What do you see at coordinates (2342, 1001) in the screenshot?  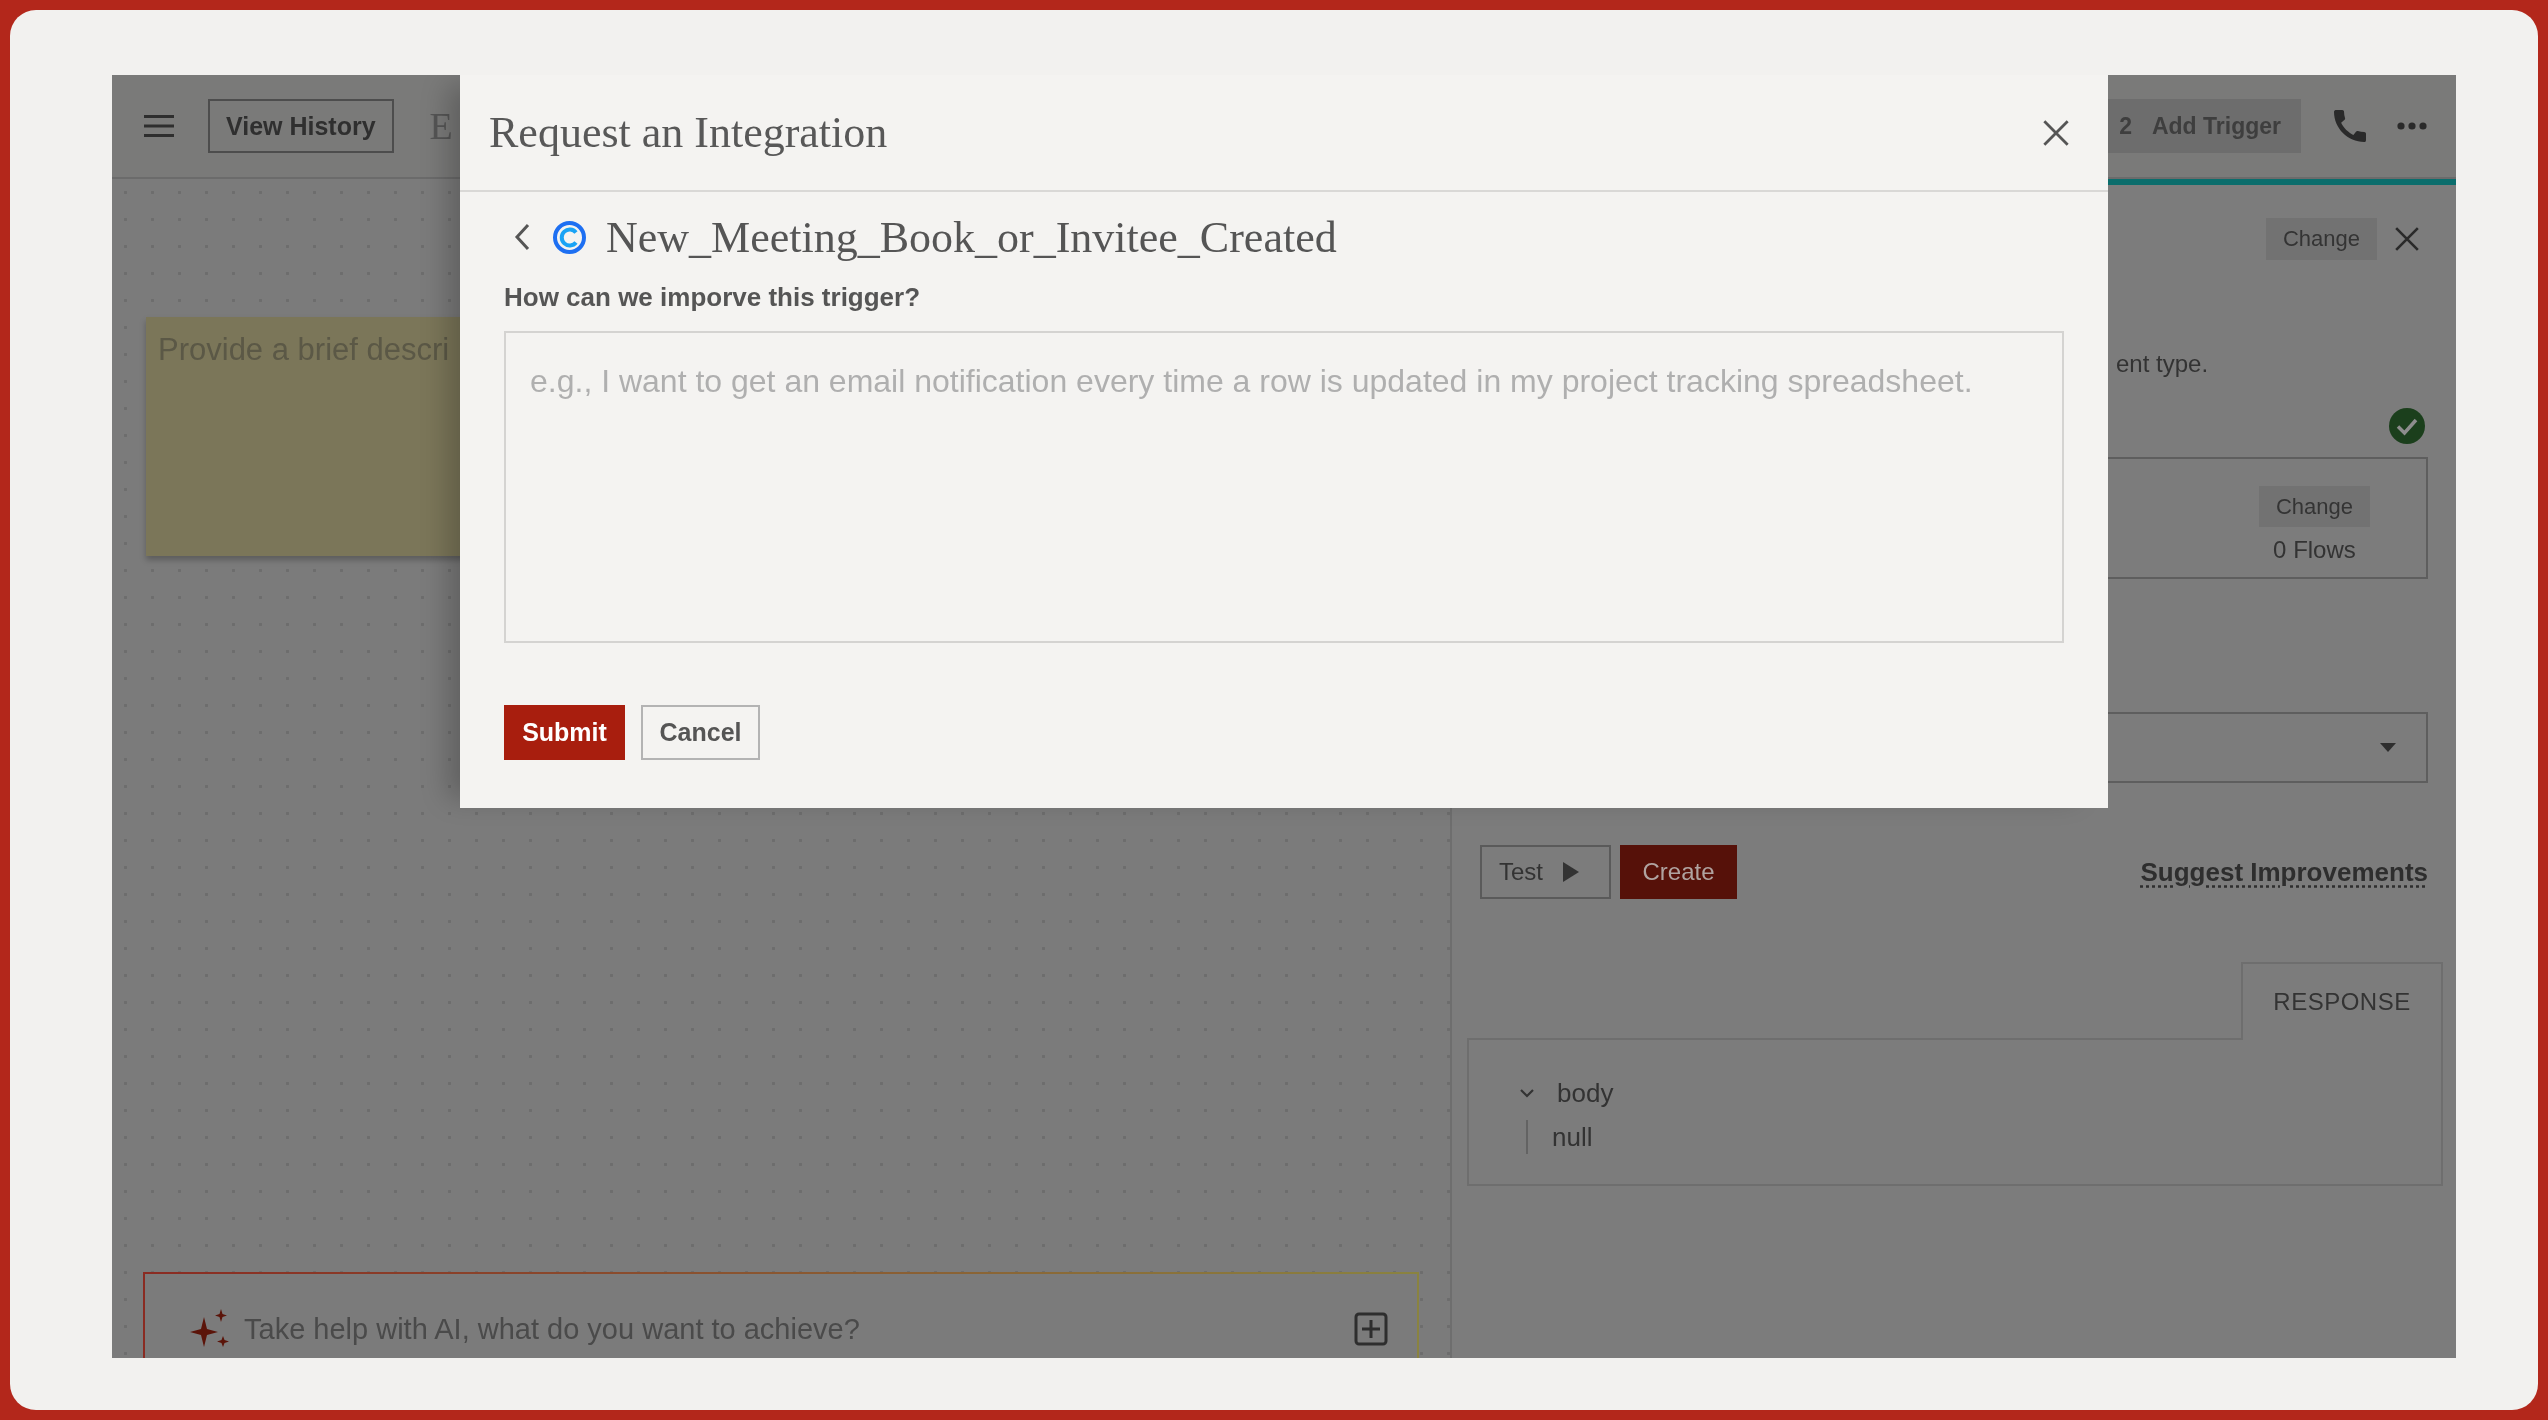 I see `response-tab: RESPONSE` at bounding box center [2342, 1001].